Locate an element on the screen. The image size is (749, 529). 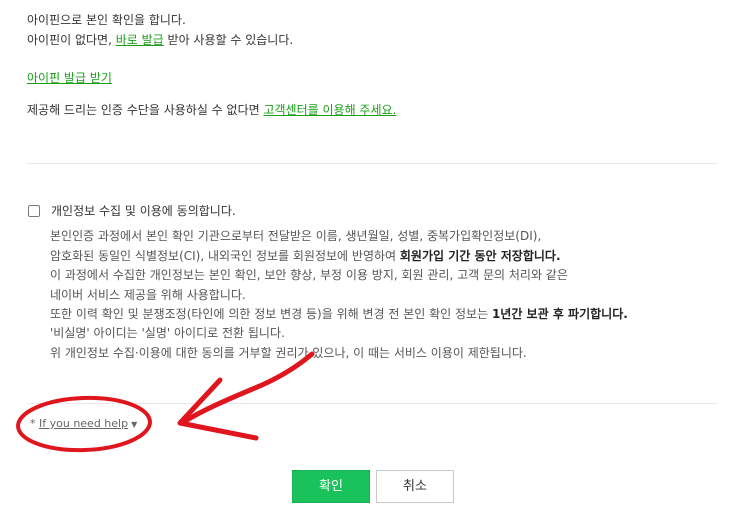
annotation-arrow-shaft is located at coordinates (247, 388).